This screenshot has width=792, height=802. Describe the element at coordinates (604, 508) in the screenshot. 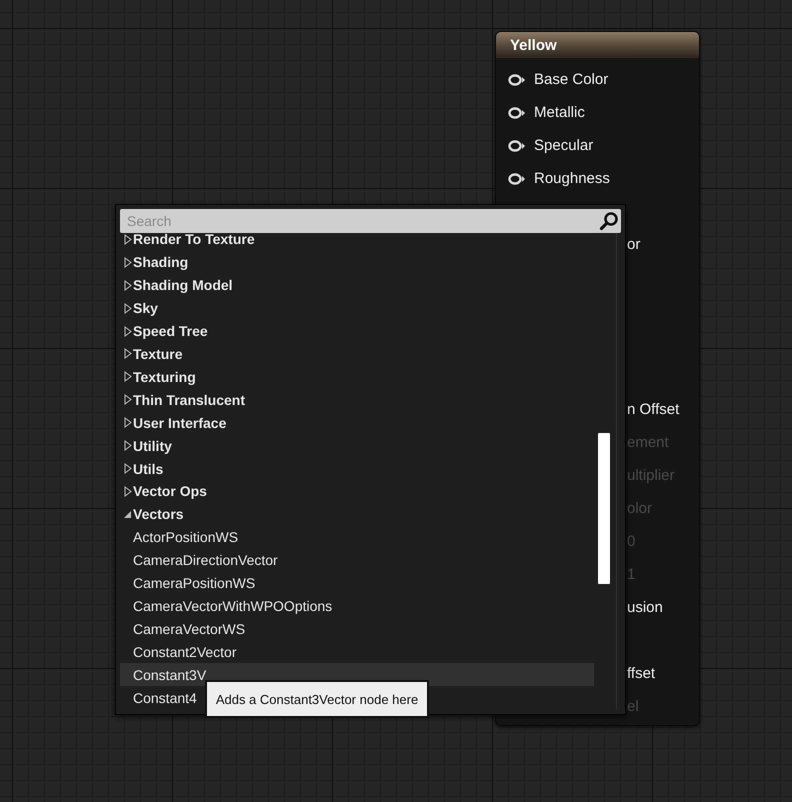

I see `scrollbar-thumb` at that location.